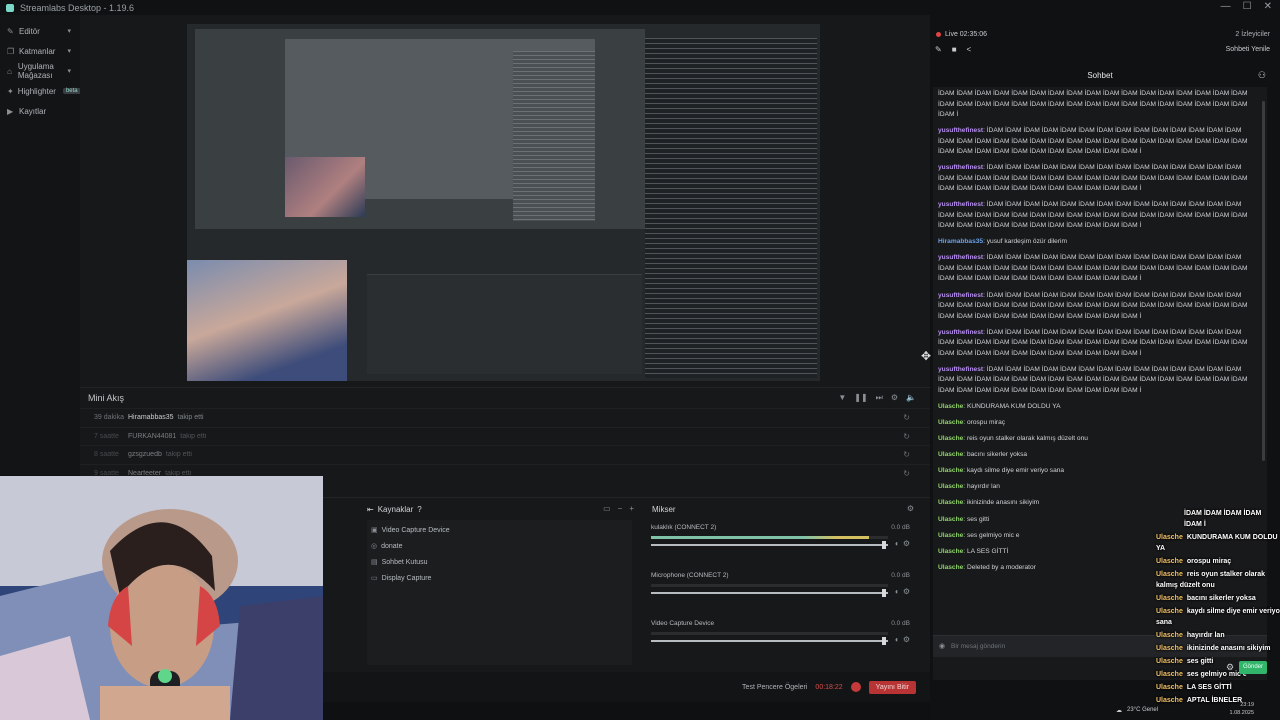 Image resolution: width=1280 pixels, height=720 pixels. I want to click on filter-icon: ▼, so click(842, 398).